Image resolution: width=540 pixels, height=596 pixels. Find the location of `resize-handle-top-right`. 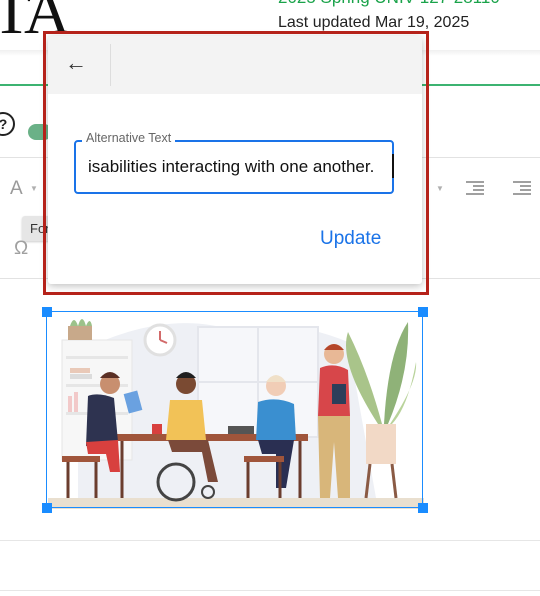

resize-handle-top-right is located at coordinates (423, 312).